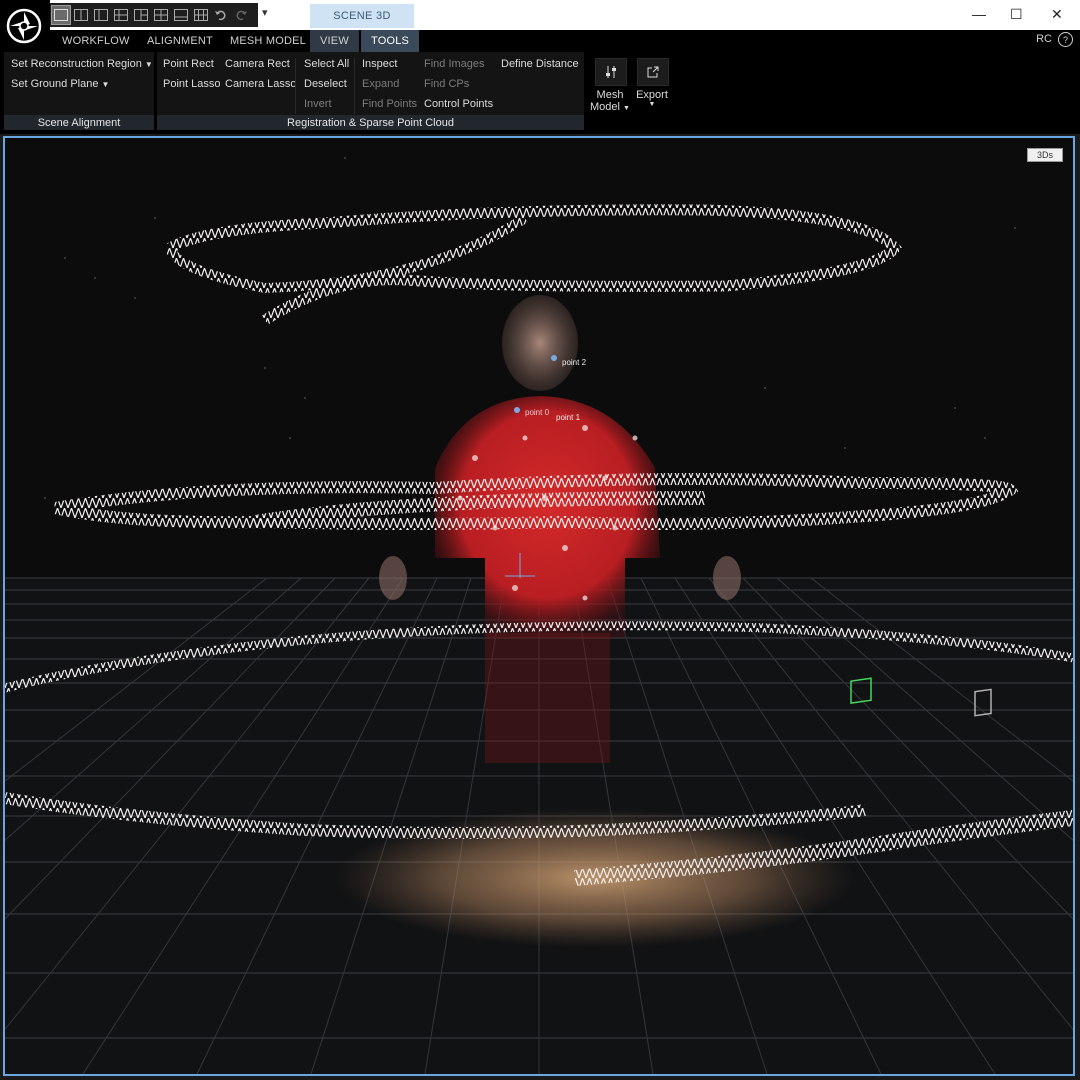 This screenshot has height=1080, width=1080. Describe the element at coordinates (101, 15) in the screenshot. I see `layout-split-icon` at that location.